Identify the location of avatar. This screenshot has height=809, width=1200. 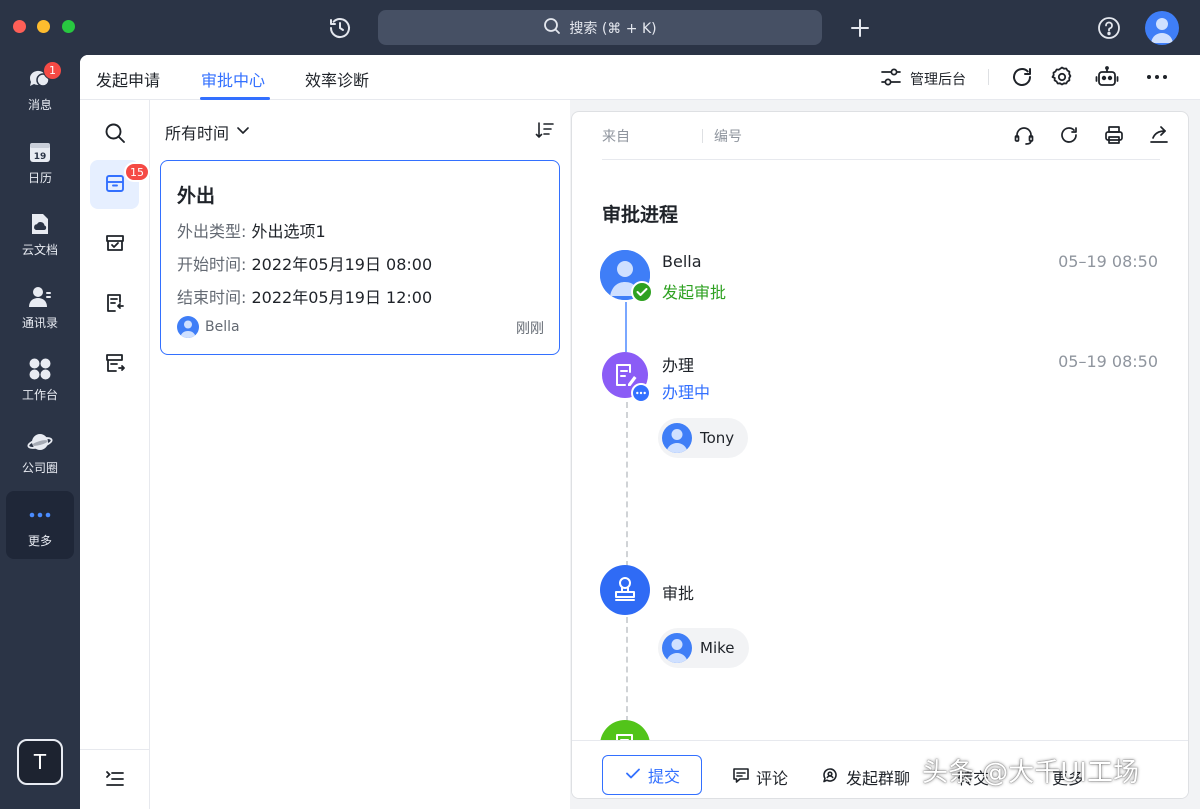
(677, 648).